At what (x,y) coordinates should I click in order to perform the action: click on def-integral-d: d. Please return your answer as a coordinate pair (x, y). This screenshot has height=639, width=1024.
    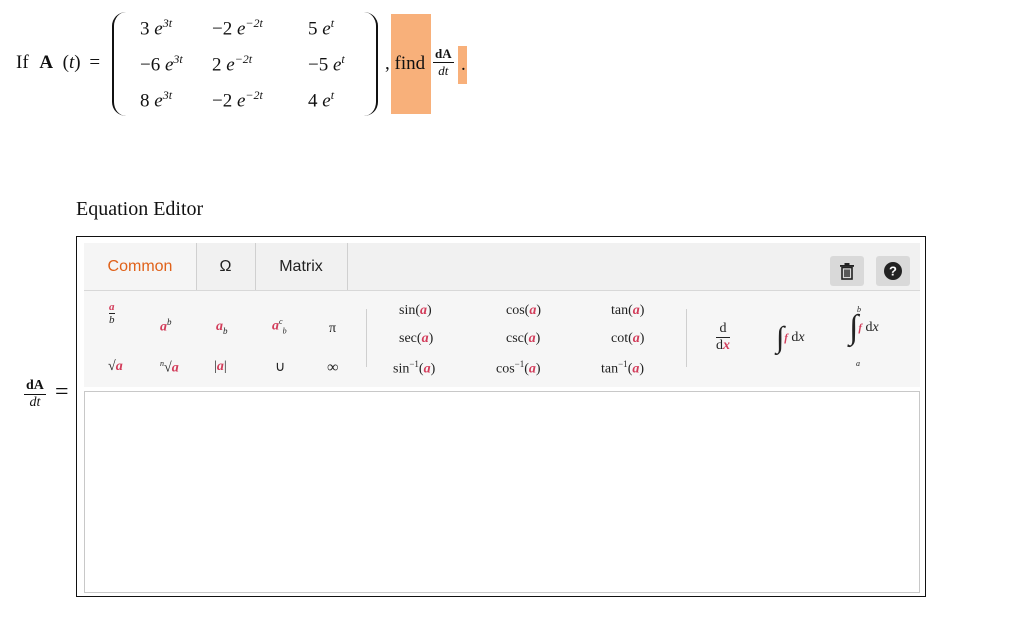
    Looking at the image, I should click on (869, 328).